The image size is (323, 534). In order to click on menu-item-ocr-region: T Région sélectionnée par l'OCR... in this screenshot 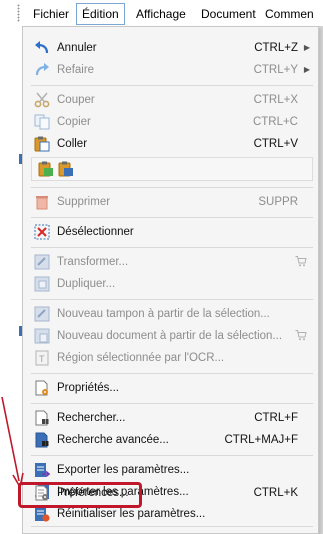, I will do `click(170, 358)`.